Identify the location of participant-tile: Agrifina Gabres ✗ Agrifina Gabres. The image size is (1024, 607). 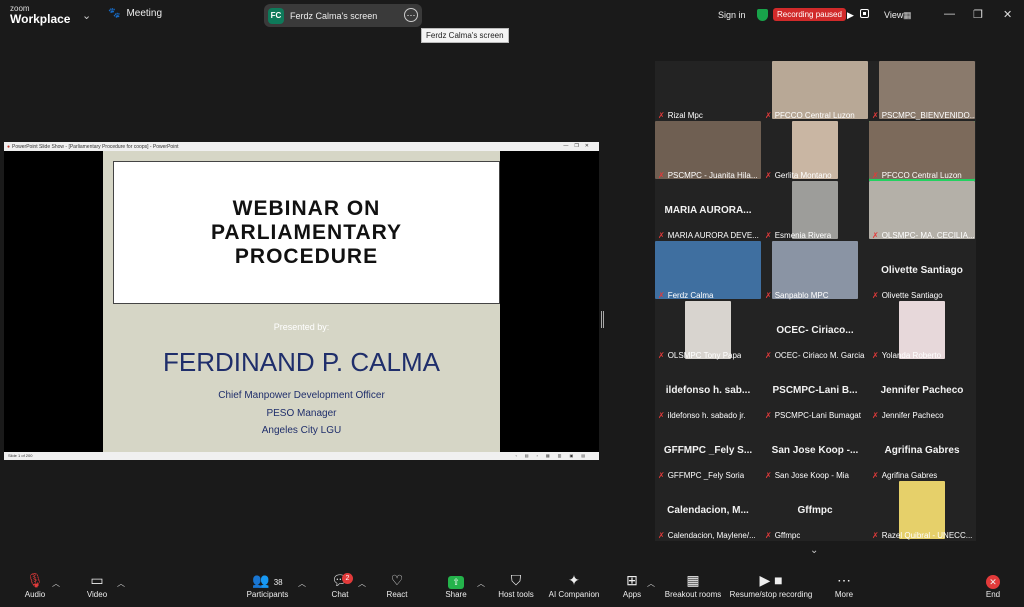
(922, 451).